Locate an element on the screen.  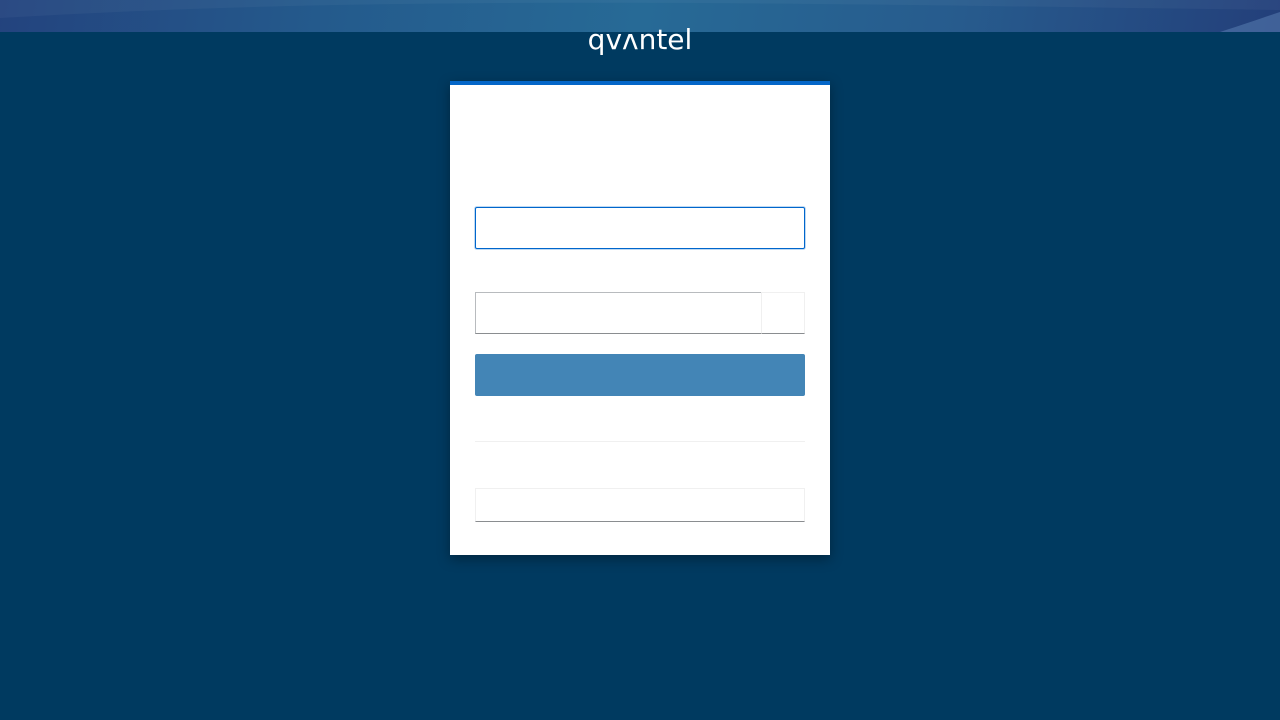
brand-logo: qvʌntel is located at coordinates (640, 39).